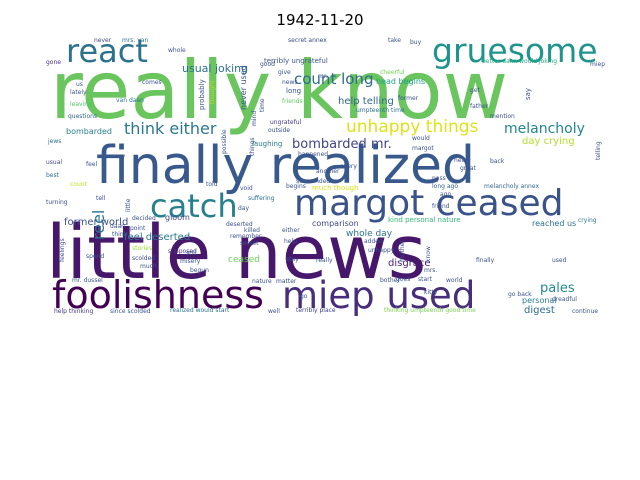  What do you see at coordinates (121, 156) in the screenshot?
I see `word-cry: cry` at bounding box center [121, 156].